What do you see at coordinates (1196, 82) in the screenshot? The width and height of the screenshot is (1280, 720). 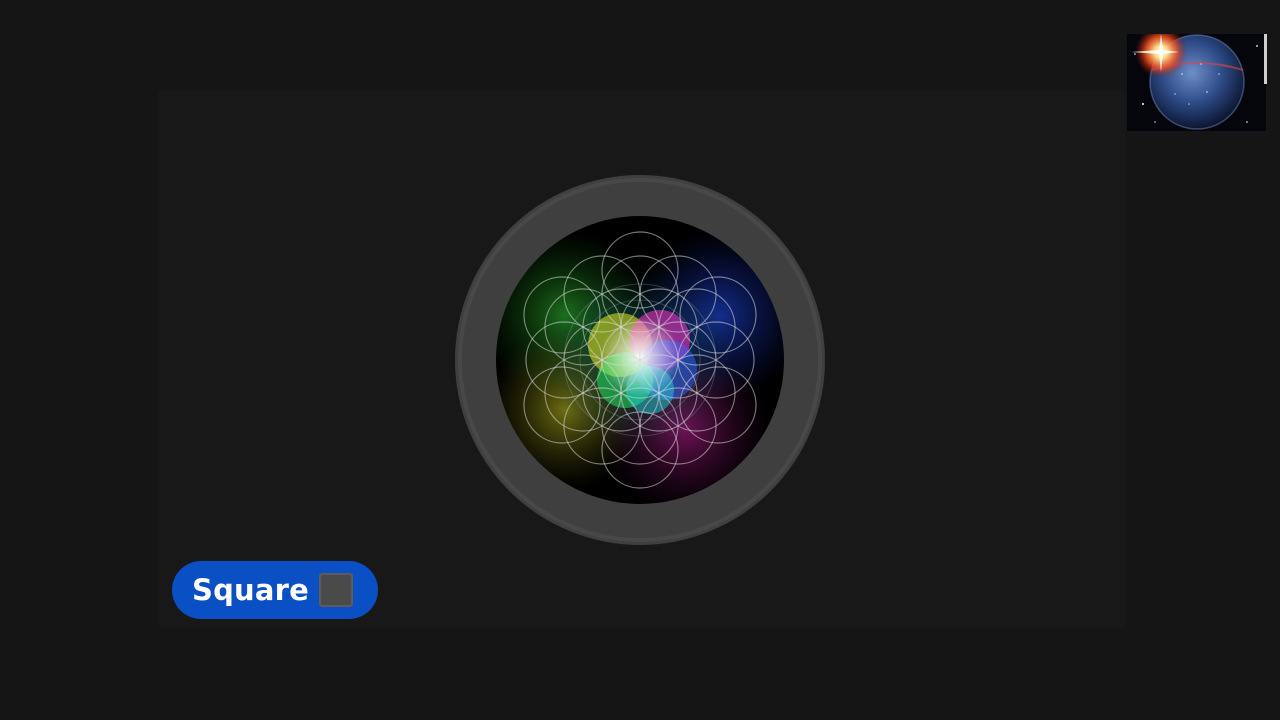 I see `planet-with-starburst-image` at bounding box center [1196, 82].